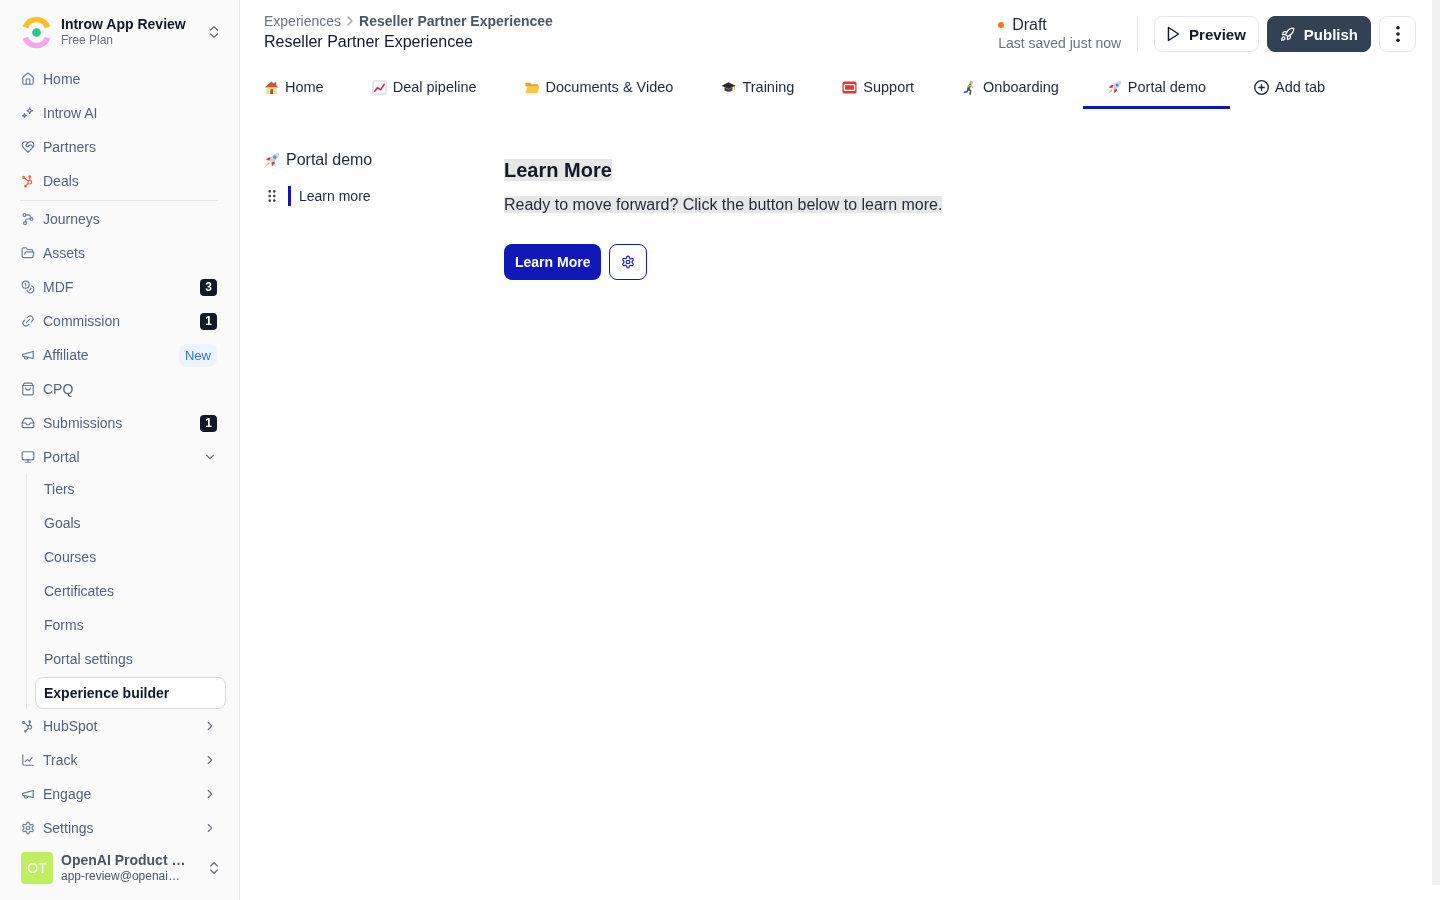  What do you see at coordinates (119, 287) in the screenshot?
I see `sidebar-item: MDF 3` at bounding box center [119, 287].